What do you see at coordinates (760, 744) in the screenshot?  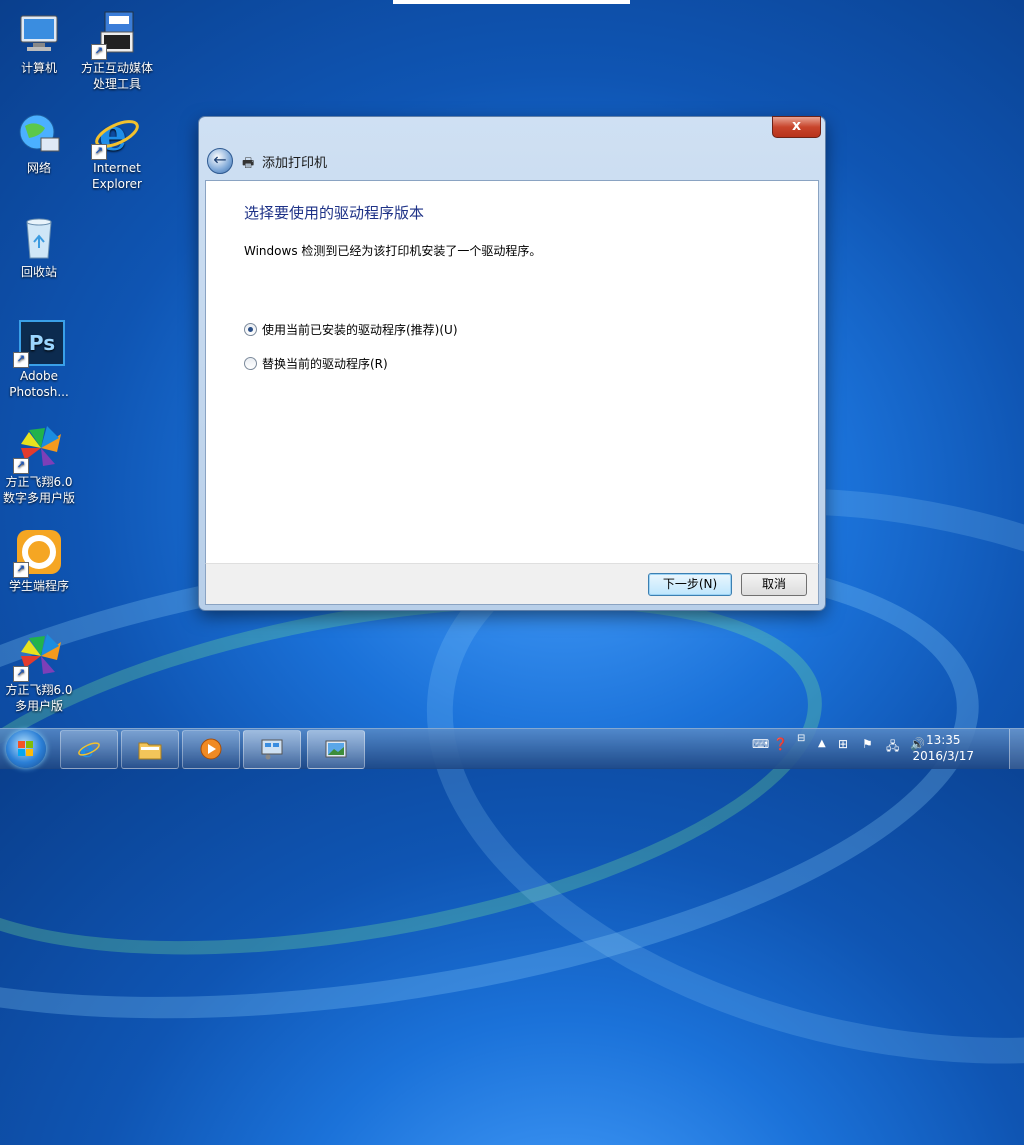 I see `keyboard-icon: ⌨` at bounding box center [760, 744].